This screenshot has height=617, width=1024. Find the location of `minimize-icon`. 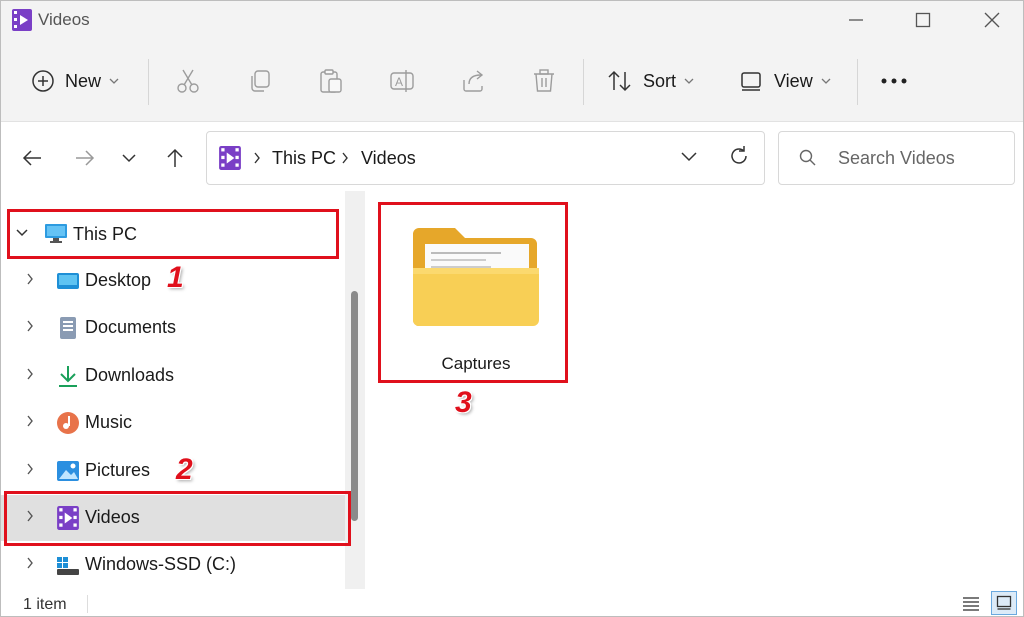

minimize-icon is located at coordinates (856, 20).